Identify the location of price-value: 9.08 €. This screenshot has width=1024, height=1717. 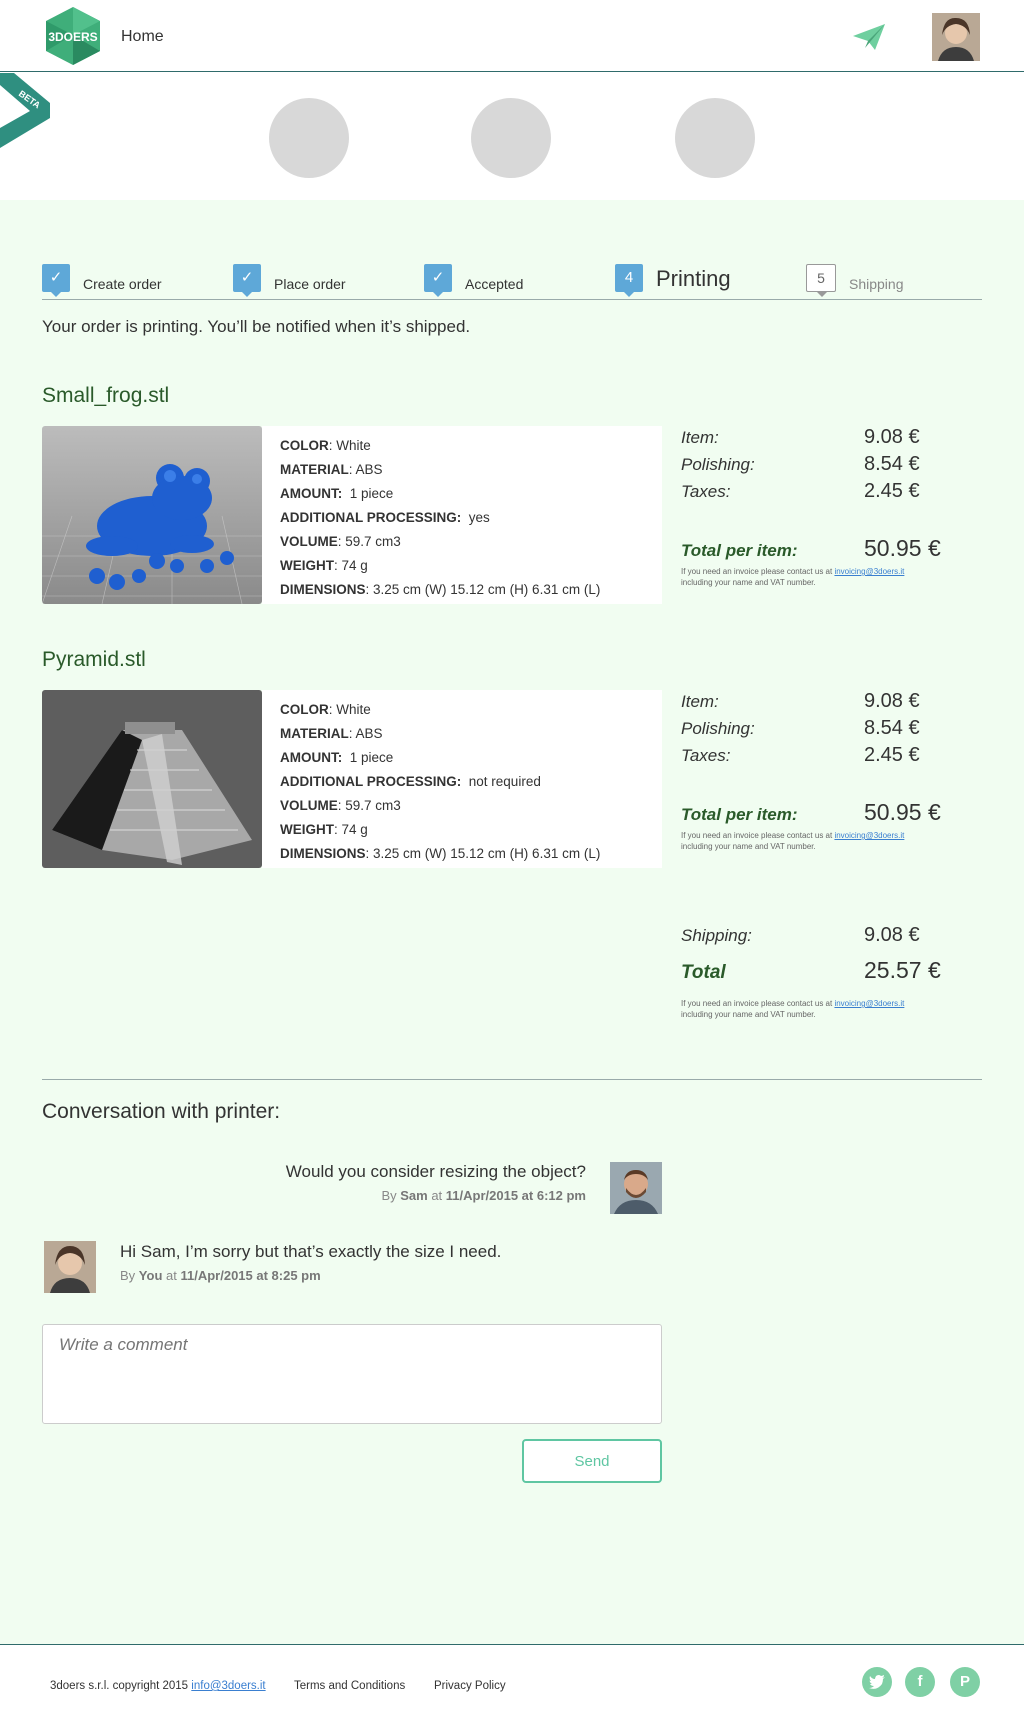
(892, 701).